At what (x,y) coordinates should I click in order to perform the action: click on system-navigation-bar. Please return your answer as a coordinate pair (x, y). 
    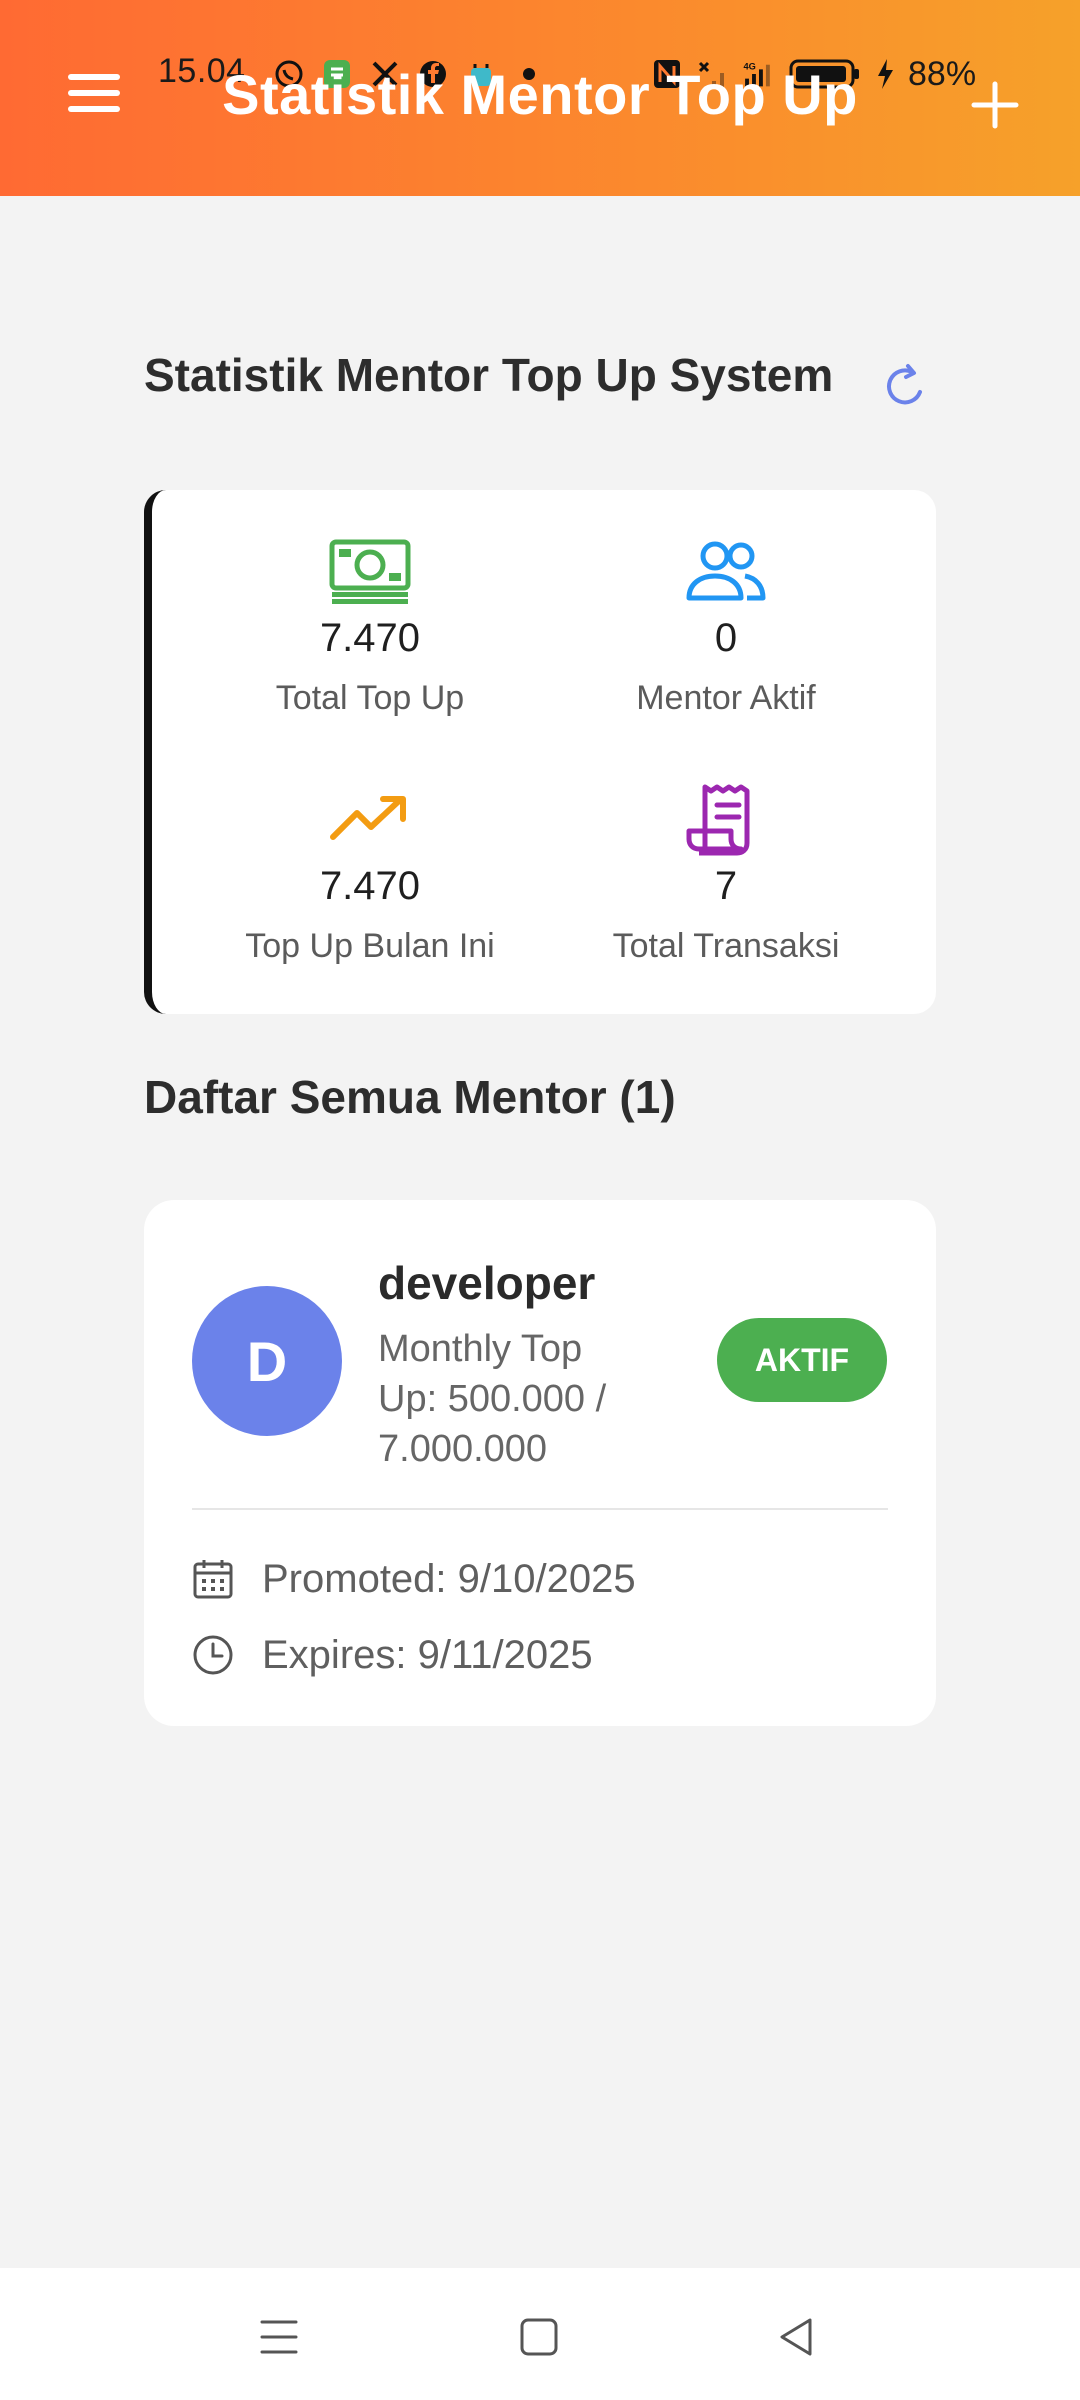
    Looking at the image, I should click on (540, 2334).